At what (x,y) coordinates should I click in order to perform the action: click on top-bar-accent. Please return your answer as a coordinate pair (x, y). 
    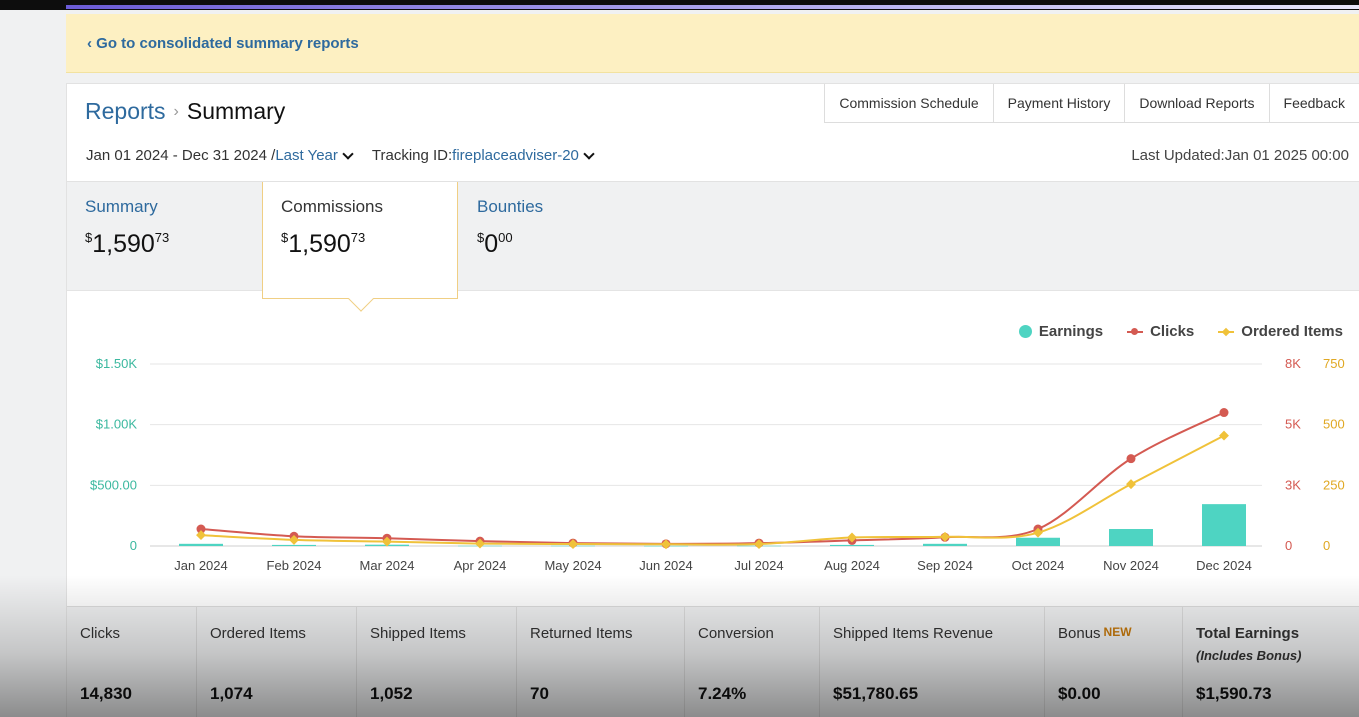
    Looking at the image, I should click on (712, 7).